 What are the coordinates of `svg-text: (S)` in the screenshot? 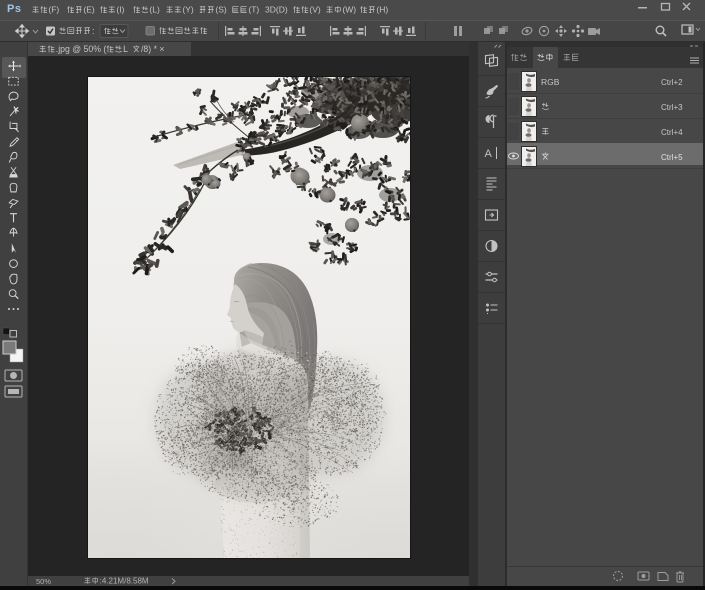 It's located at (221, 10).